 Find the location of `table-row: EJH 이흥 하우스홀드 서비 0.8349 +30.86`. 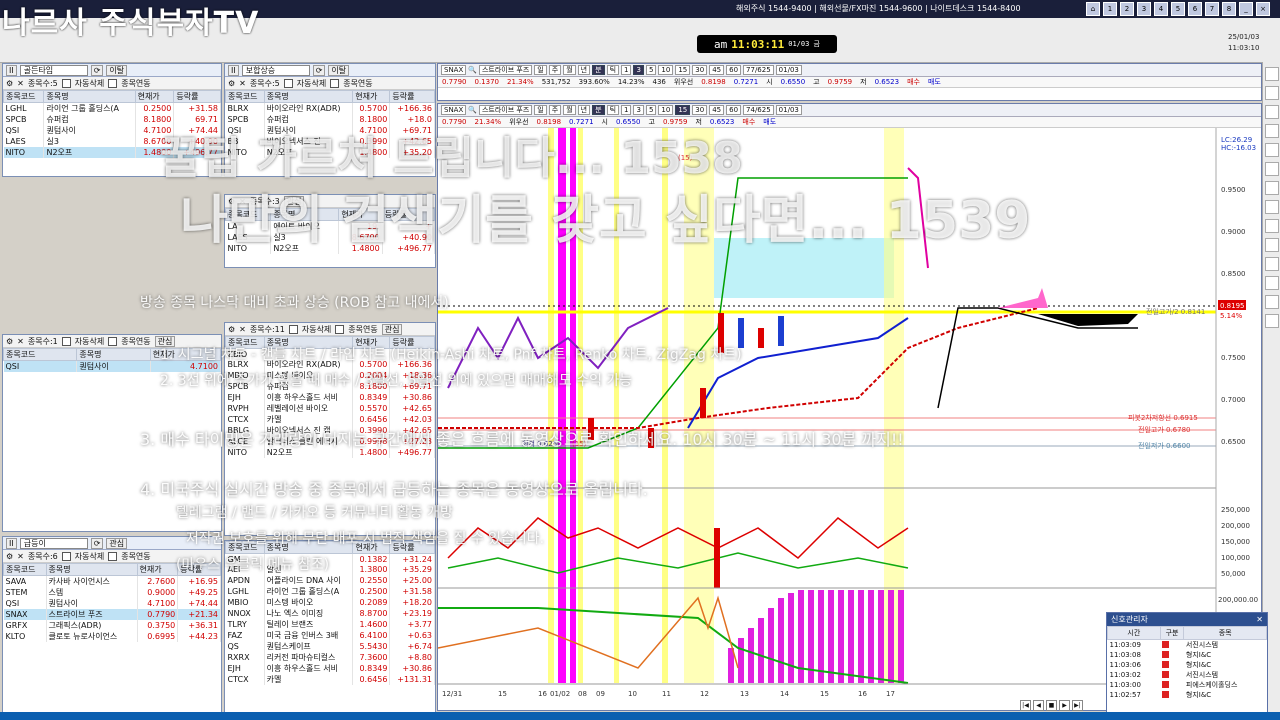

table-row: EJH 이흥 하우스홀드 서비 0.8349 +30.86 is located at coordinates (330, 397).